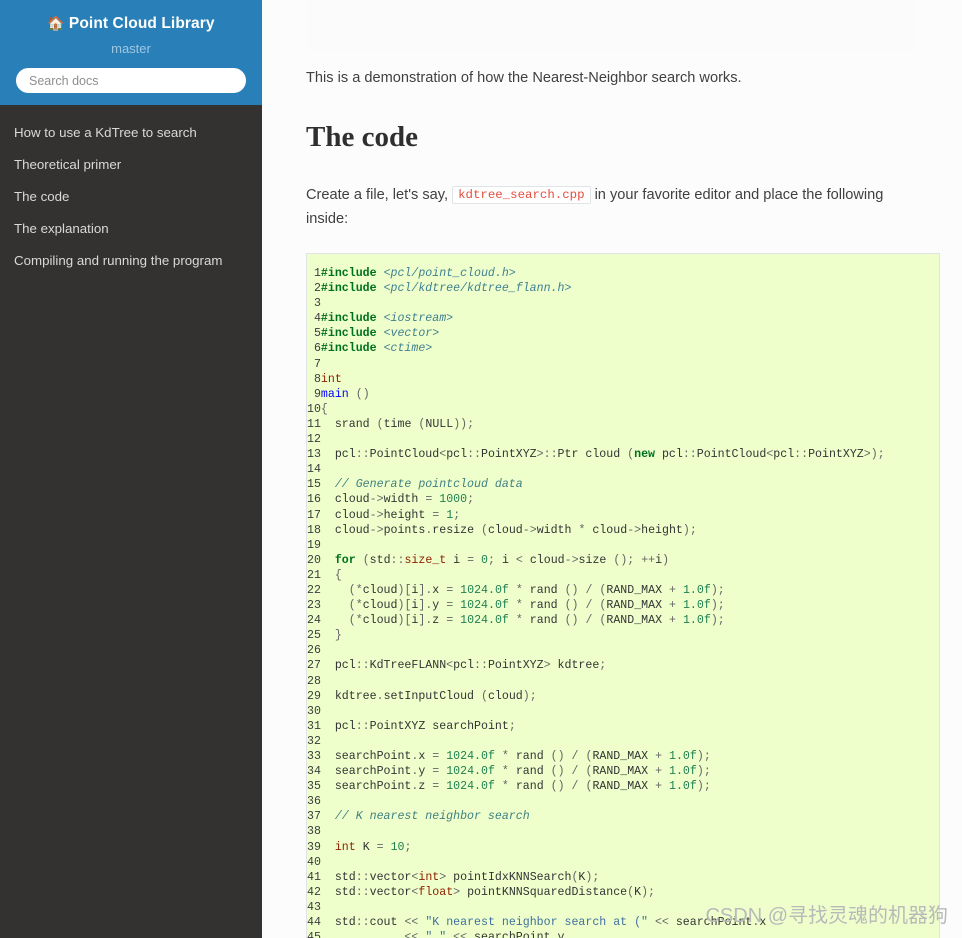  Describe the element at coordinates (141, 23) in the screenshot. I see `brand-title: Point Cloud Library` at that location.